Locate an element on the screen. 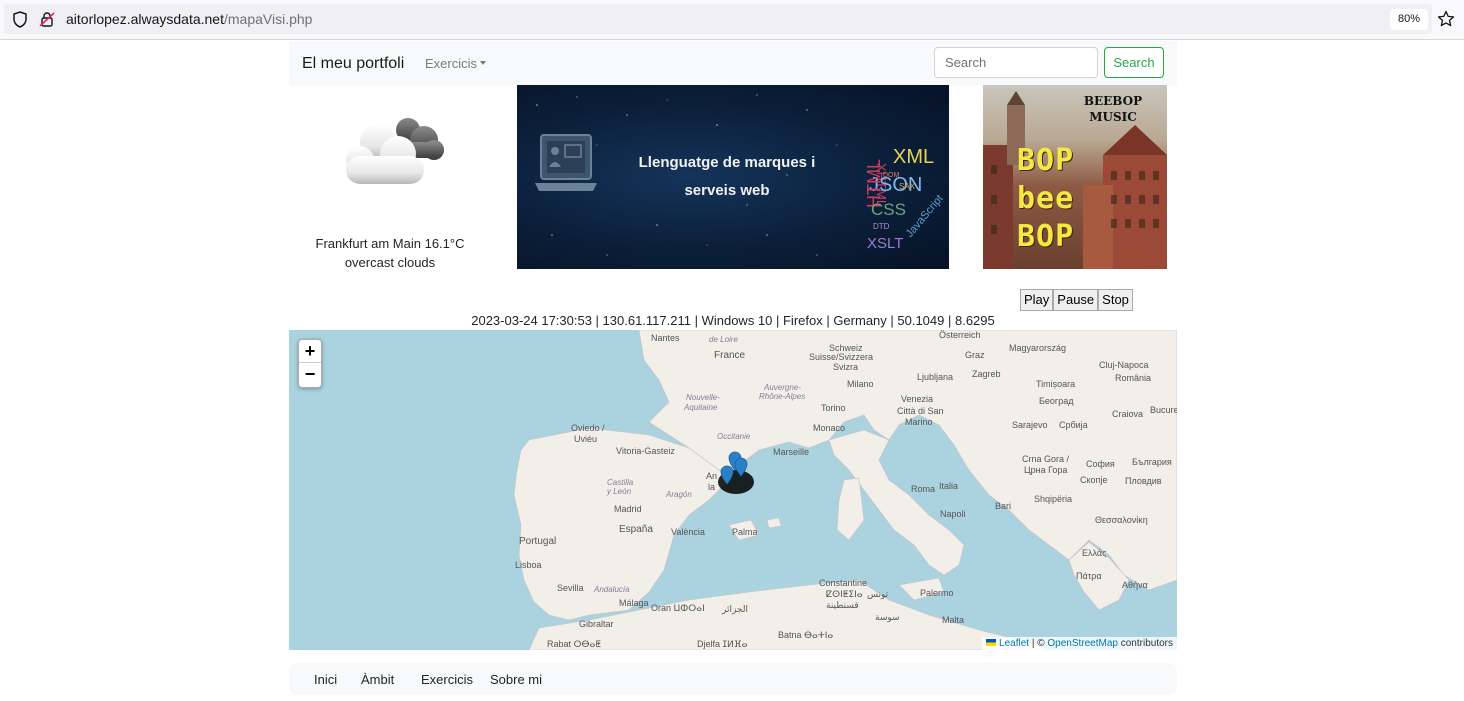  url-text: aitorlopez.alwaysdata.net/mapaVisi.php is located at coordinates (189, 19).